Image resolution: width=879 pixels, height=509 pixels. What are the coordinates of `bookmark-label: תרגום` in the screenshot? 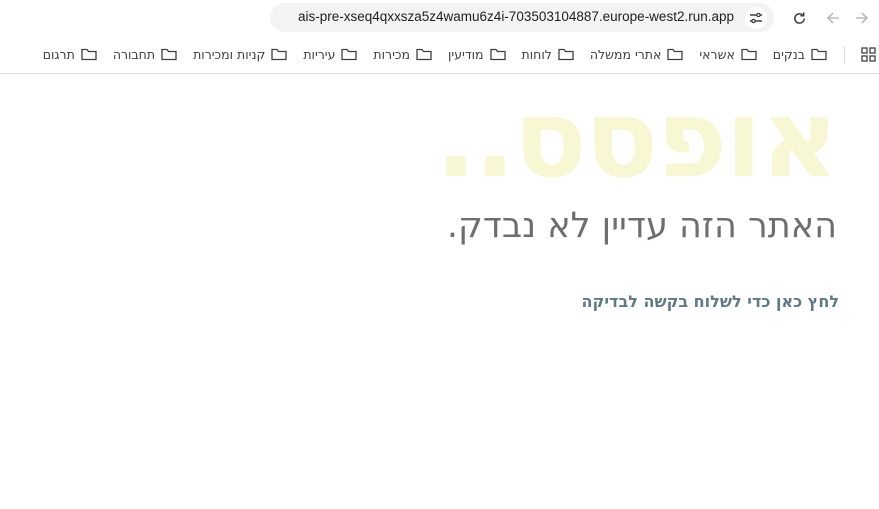 It's located at (58, 54).